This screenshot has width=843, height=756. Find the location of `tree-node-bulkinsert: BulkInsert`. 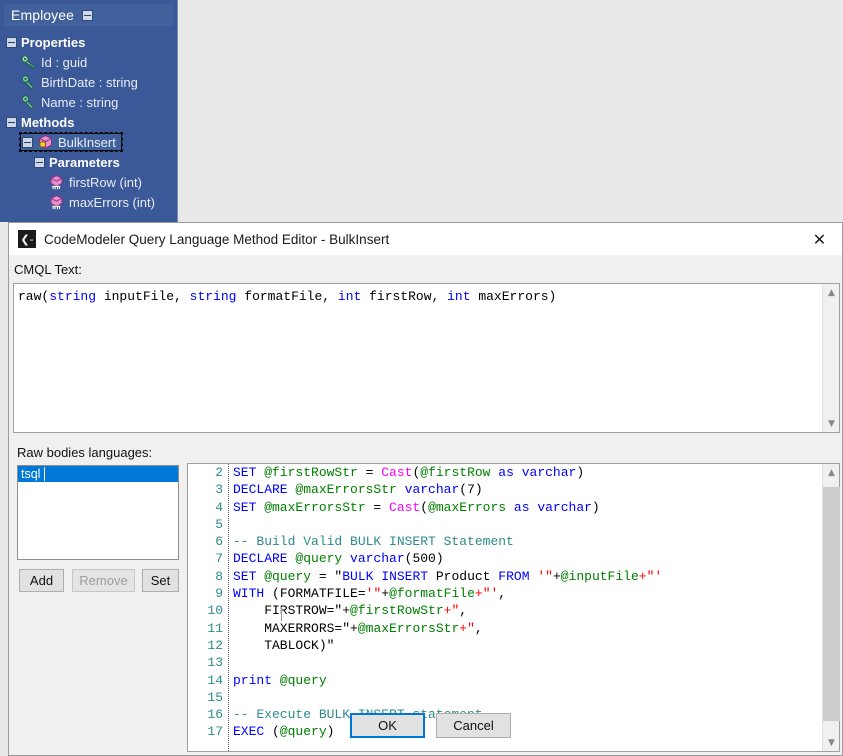

tree-node-bulkinsert: BulkInsert is located at coordinates (88, 142).